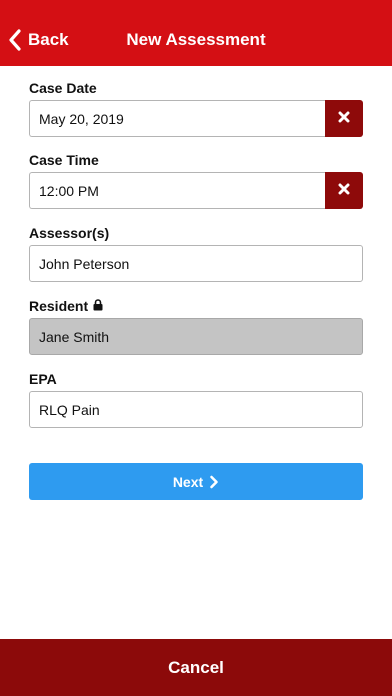 The height and width of the screenshot is (696, 392). I want to click on resident-label-row: Resident, so click(196, 306).